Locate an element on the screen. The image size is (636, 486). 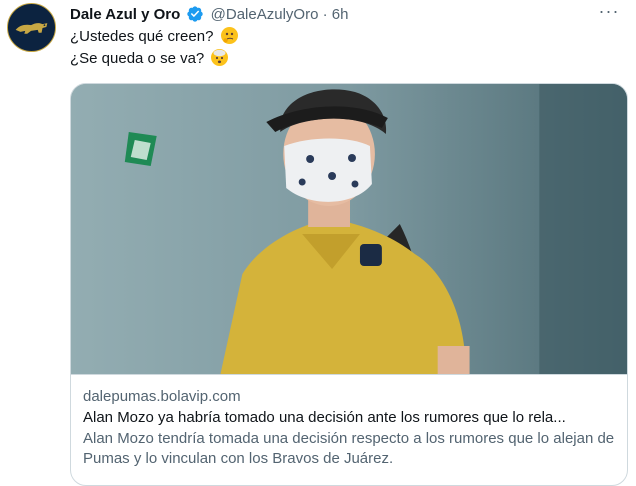
tweet-line-1: ¿Ustedes qué creen? is located at coordinates (340, 37).